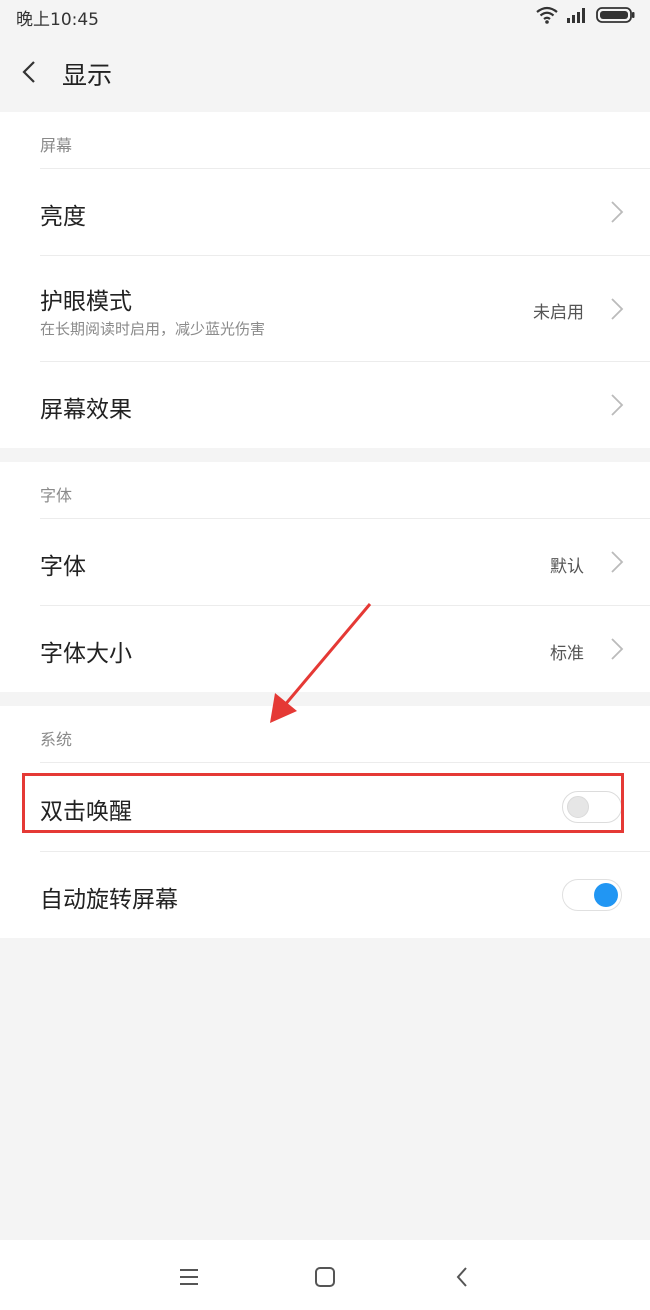  Describe the element at coordinates (325, 405) in the screenshot. I see `row-screen-effect: 屏幕效果` at that location.